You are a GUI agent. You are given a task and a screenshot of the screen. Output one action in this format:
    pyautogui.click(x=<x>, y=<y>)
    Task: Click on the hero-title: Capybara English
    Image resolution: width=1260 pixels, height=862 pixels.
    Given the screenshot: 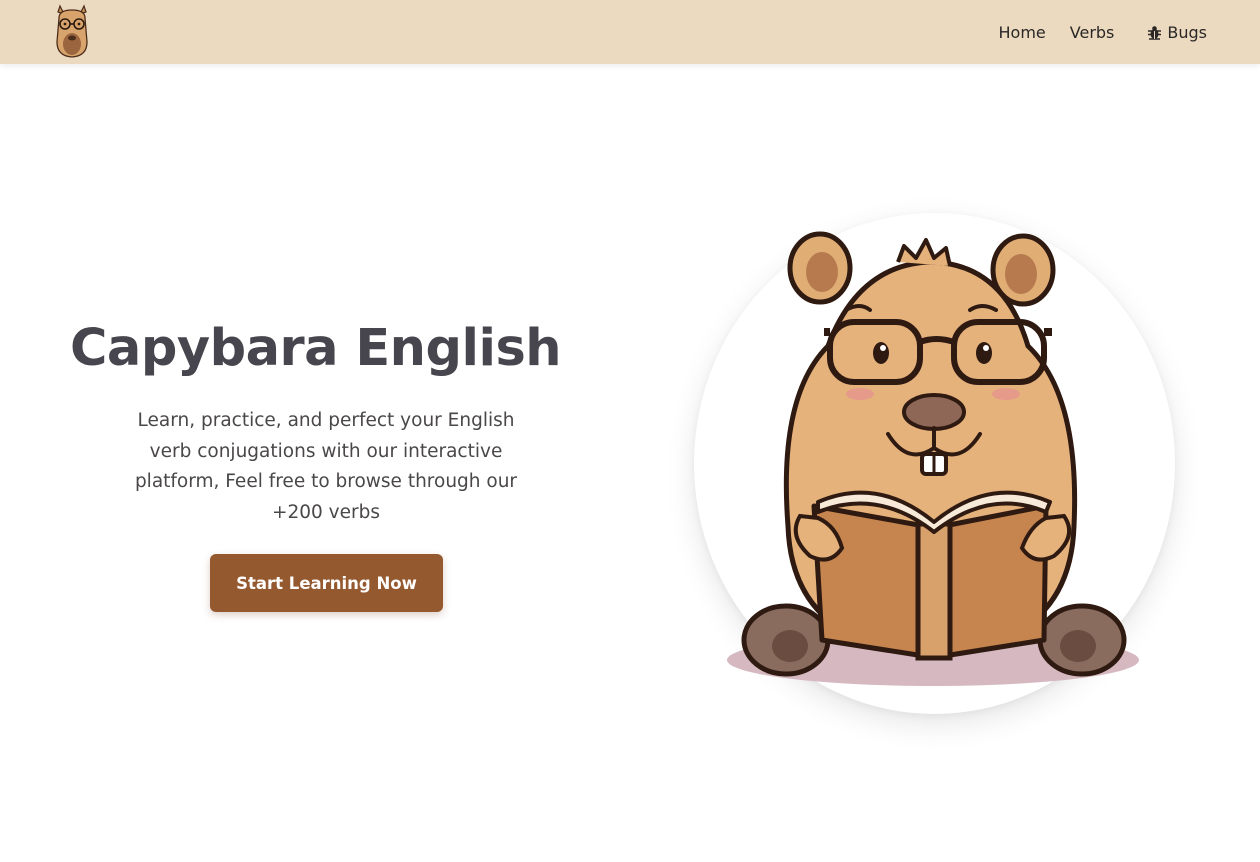 What is the action you would take?
    pyautogui.click(x=316, y=348)
    